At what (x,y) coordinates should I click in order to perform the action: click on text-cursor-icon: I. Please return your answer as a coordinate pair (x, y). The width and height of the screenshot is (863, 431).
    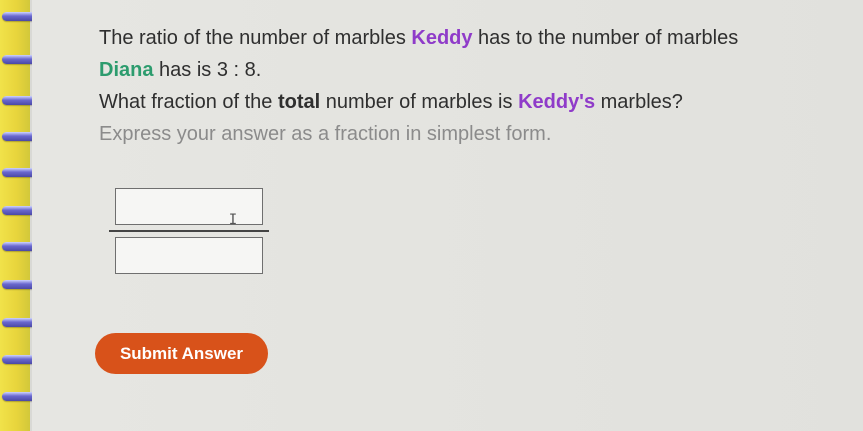
    Looking at the image, I should click on (233, 220).